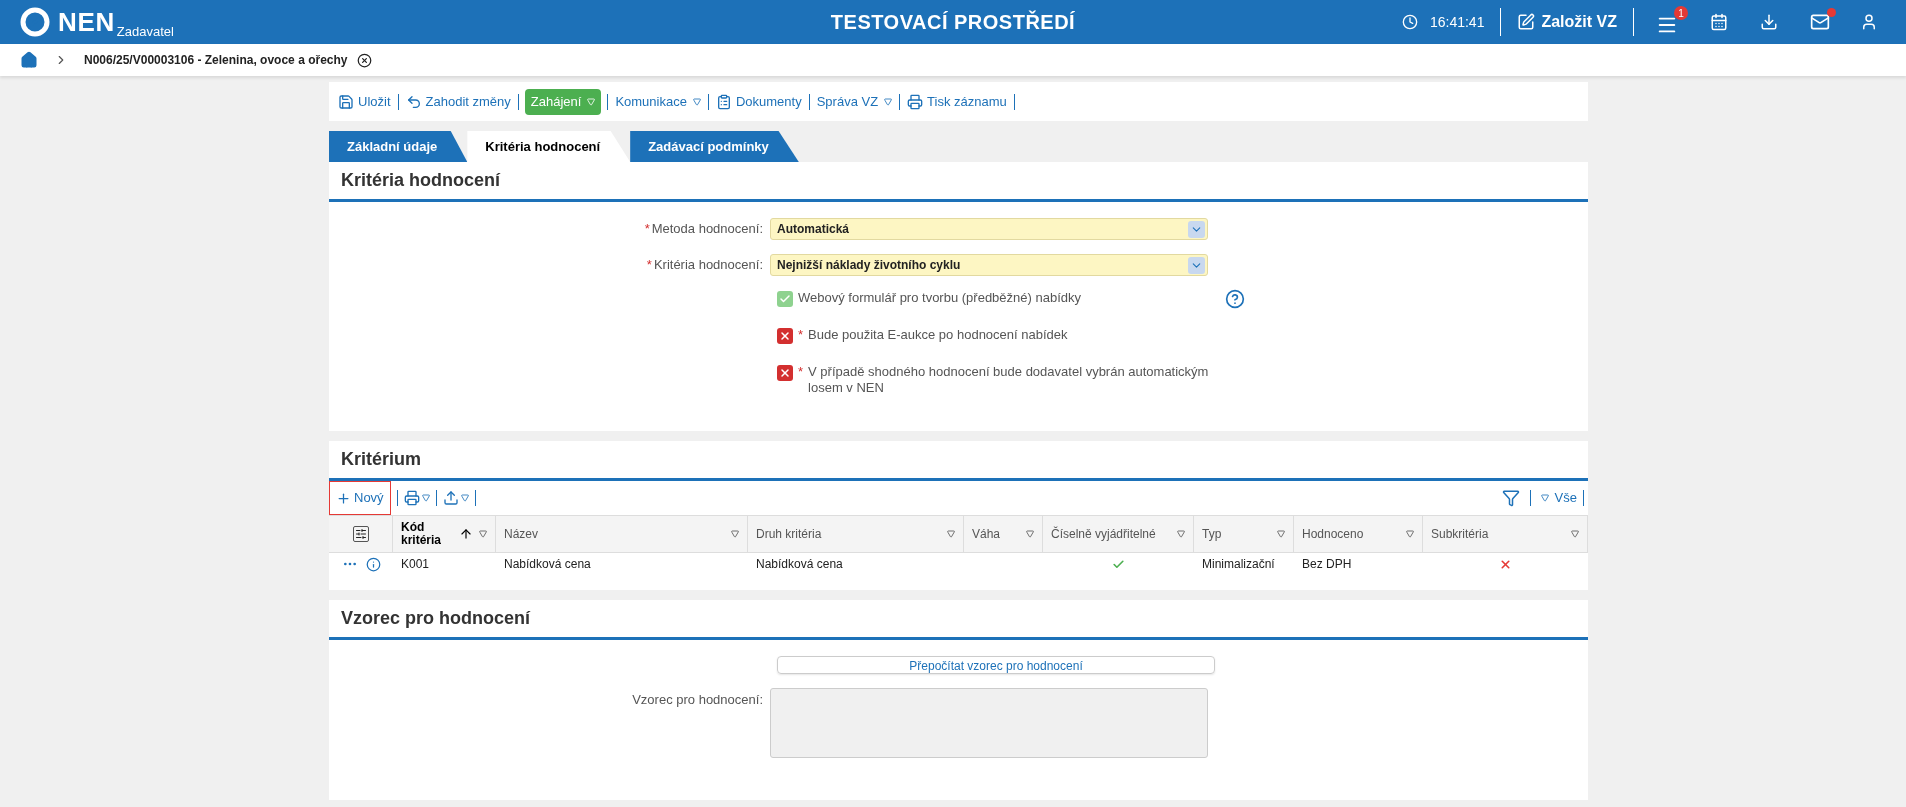 Image resolution: width=1906 pixels, height=807 pixels. What do you see at coordinates (381, 459) in the screenshot?
I see `panel-title: Kritérium` at bounding box center [381, 459].